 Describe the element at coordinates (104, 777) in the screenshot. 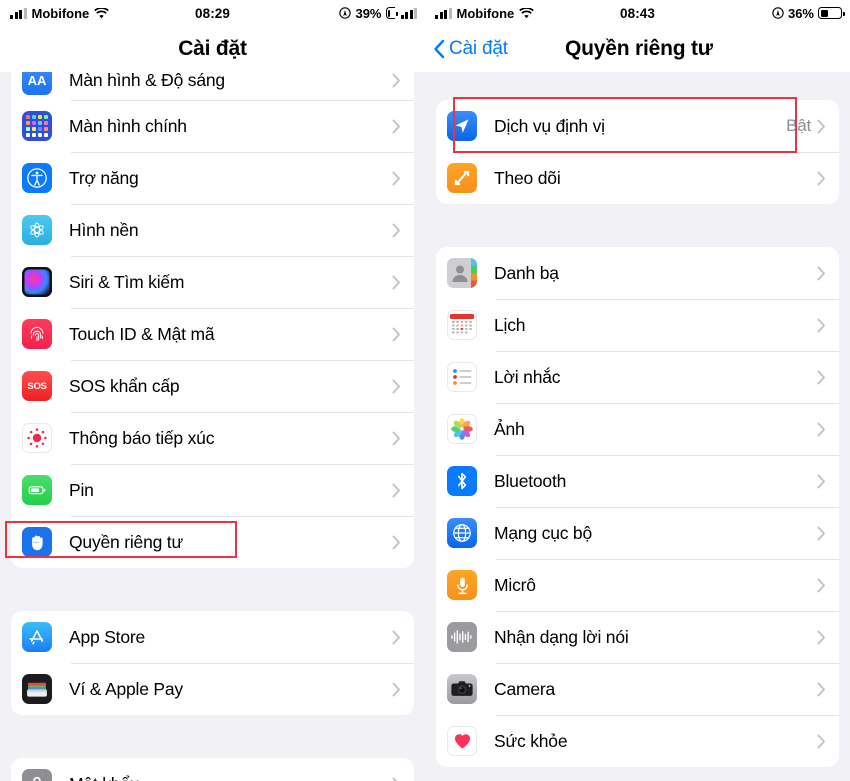

I see `list-item-label: Mật khẩu` at that location.